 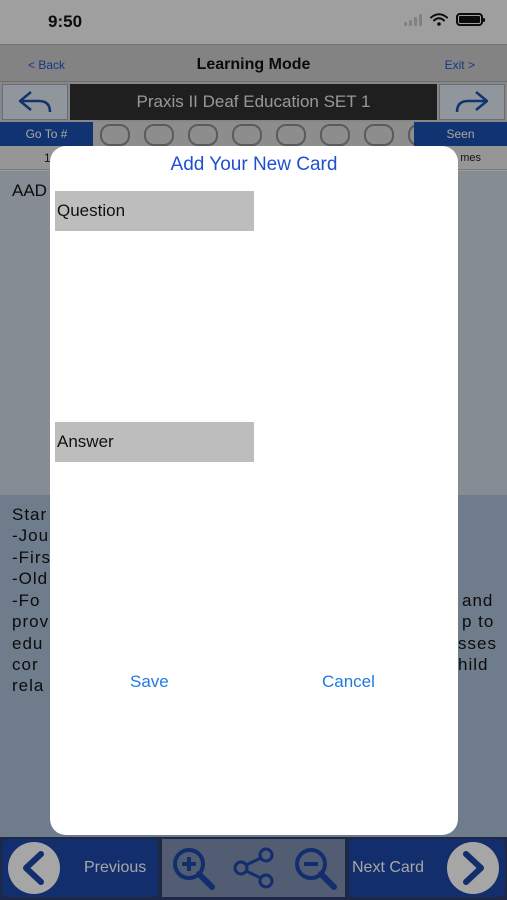 What do you see at coordinates (154, 211) in the screenshot?
I see `question-label: Question` at bounding box center [154, 211].